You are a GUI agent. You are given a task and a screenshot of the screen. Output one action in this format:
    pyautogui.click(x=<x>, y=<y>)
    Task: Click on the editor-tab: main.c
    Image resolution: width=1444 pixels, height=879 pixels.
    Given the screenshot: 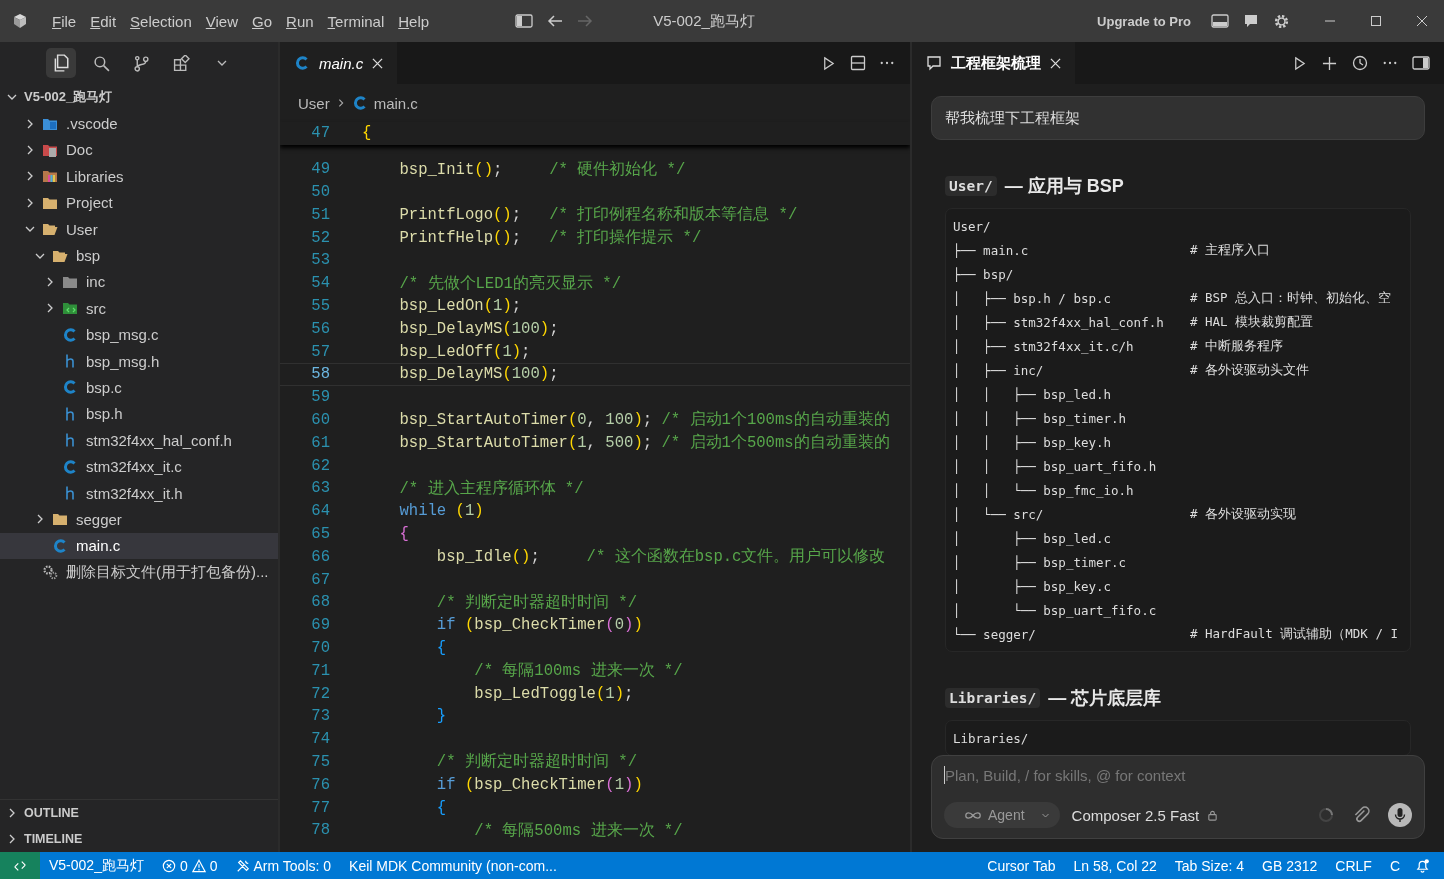 What is the action you would take?
    pyautogui.click(x=339, y=63)
    